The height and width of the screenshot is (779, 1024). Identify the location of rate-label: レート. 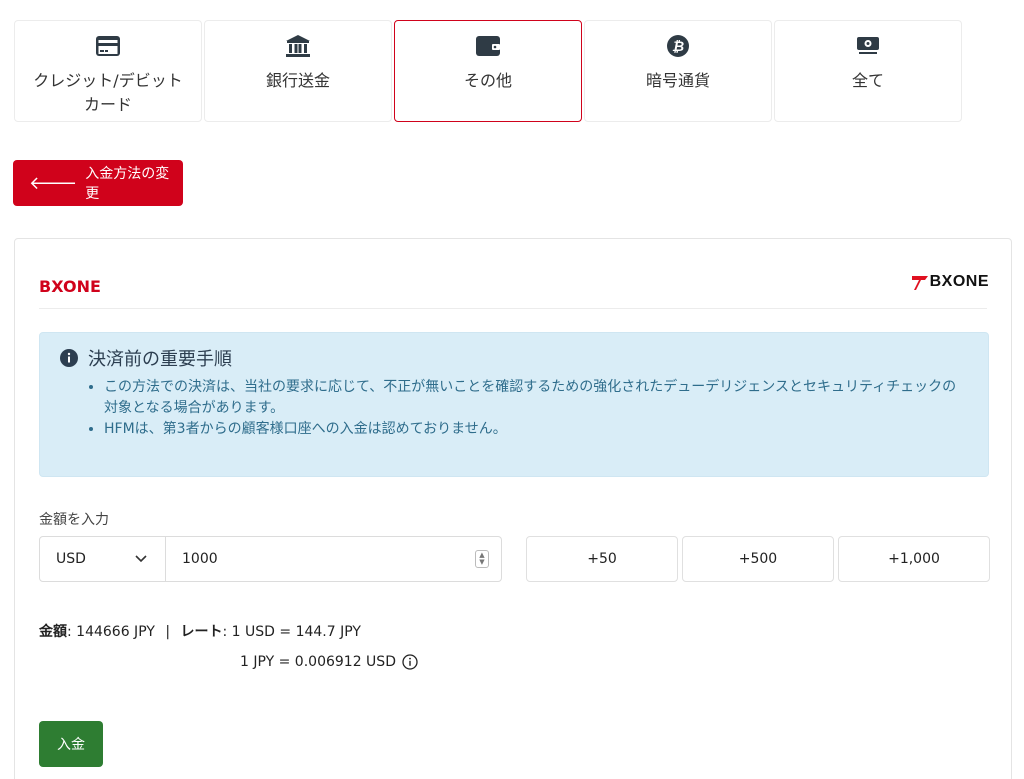
(201, 632).